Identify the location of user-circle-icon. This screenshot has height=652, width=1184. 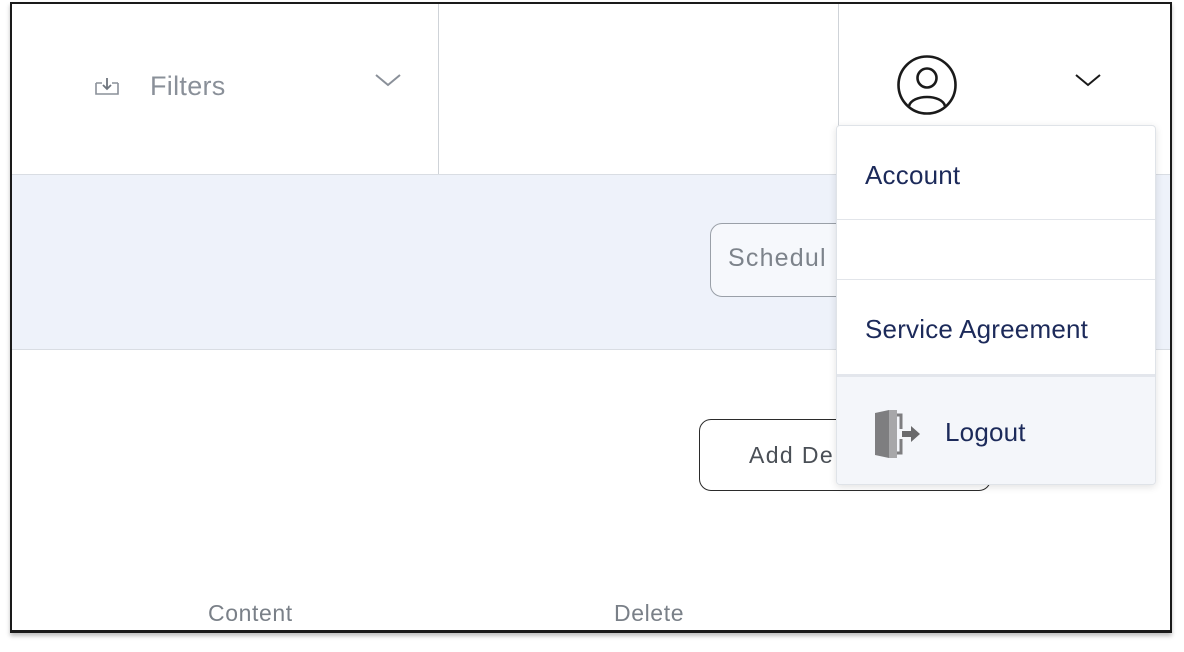
(927, 85).